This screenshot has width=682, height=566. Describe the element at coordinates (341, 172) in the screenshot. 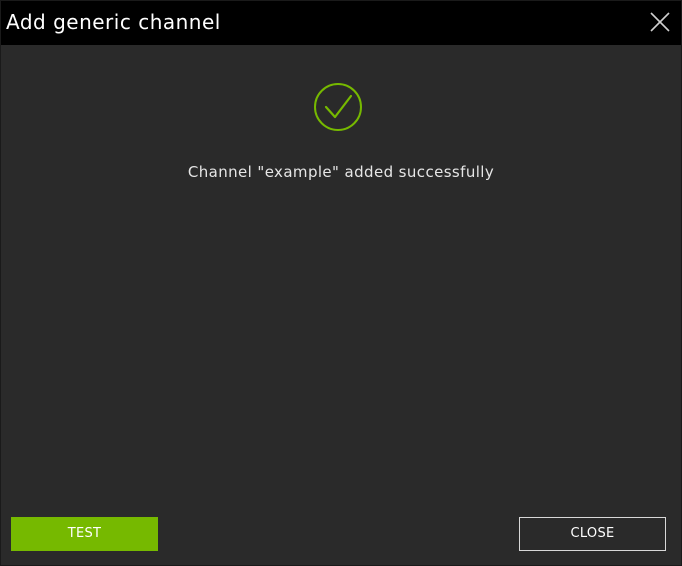

I see `success-message: Channel "example" added successfully` at that location.